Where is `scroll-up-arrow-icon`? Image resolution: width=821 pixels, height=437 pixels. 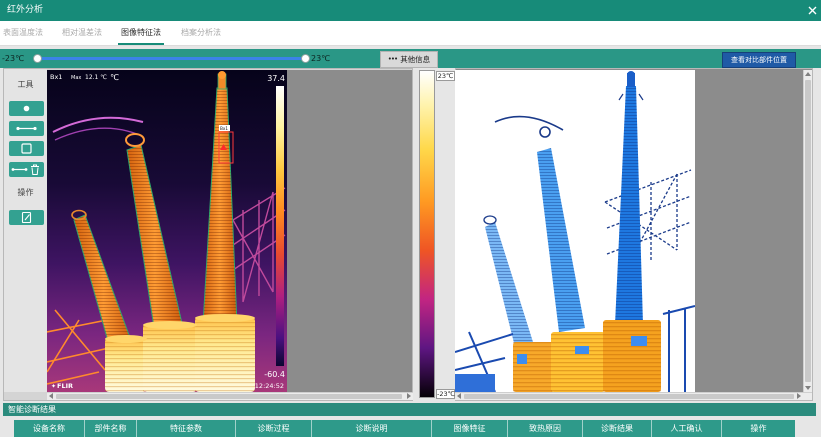
scroll-up-arrow-icon is located at coordinates (808, 74).